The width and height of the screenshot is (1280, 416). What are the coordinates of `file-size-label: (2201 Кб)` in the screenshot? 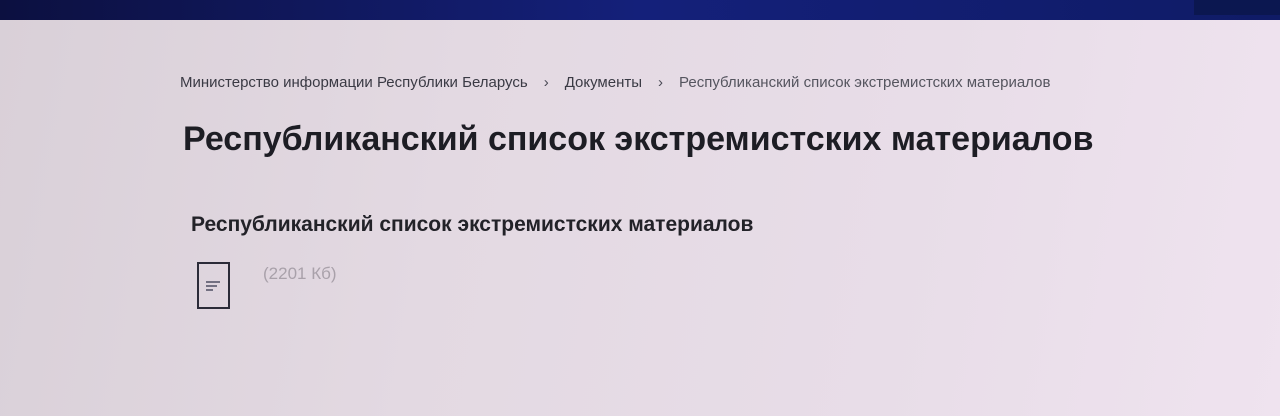 It's located at (300, 273).